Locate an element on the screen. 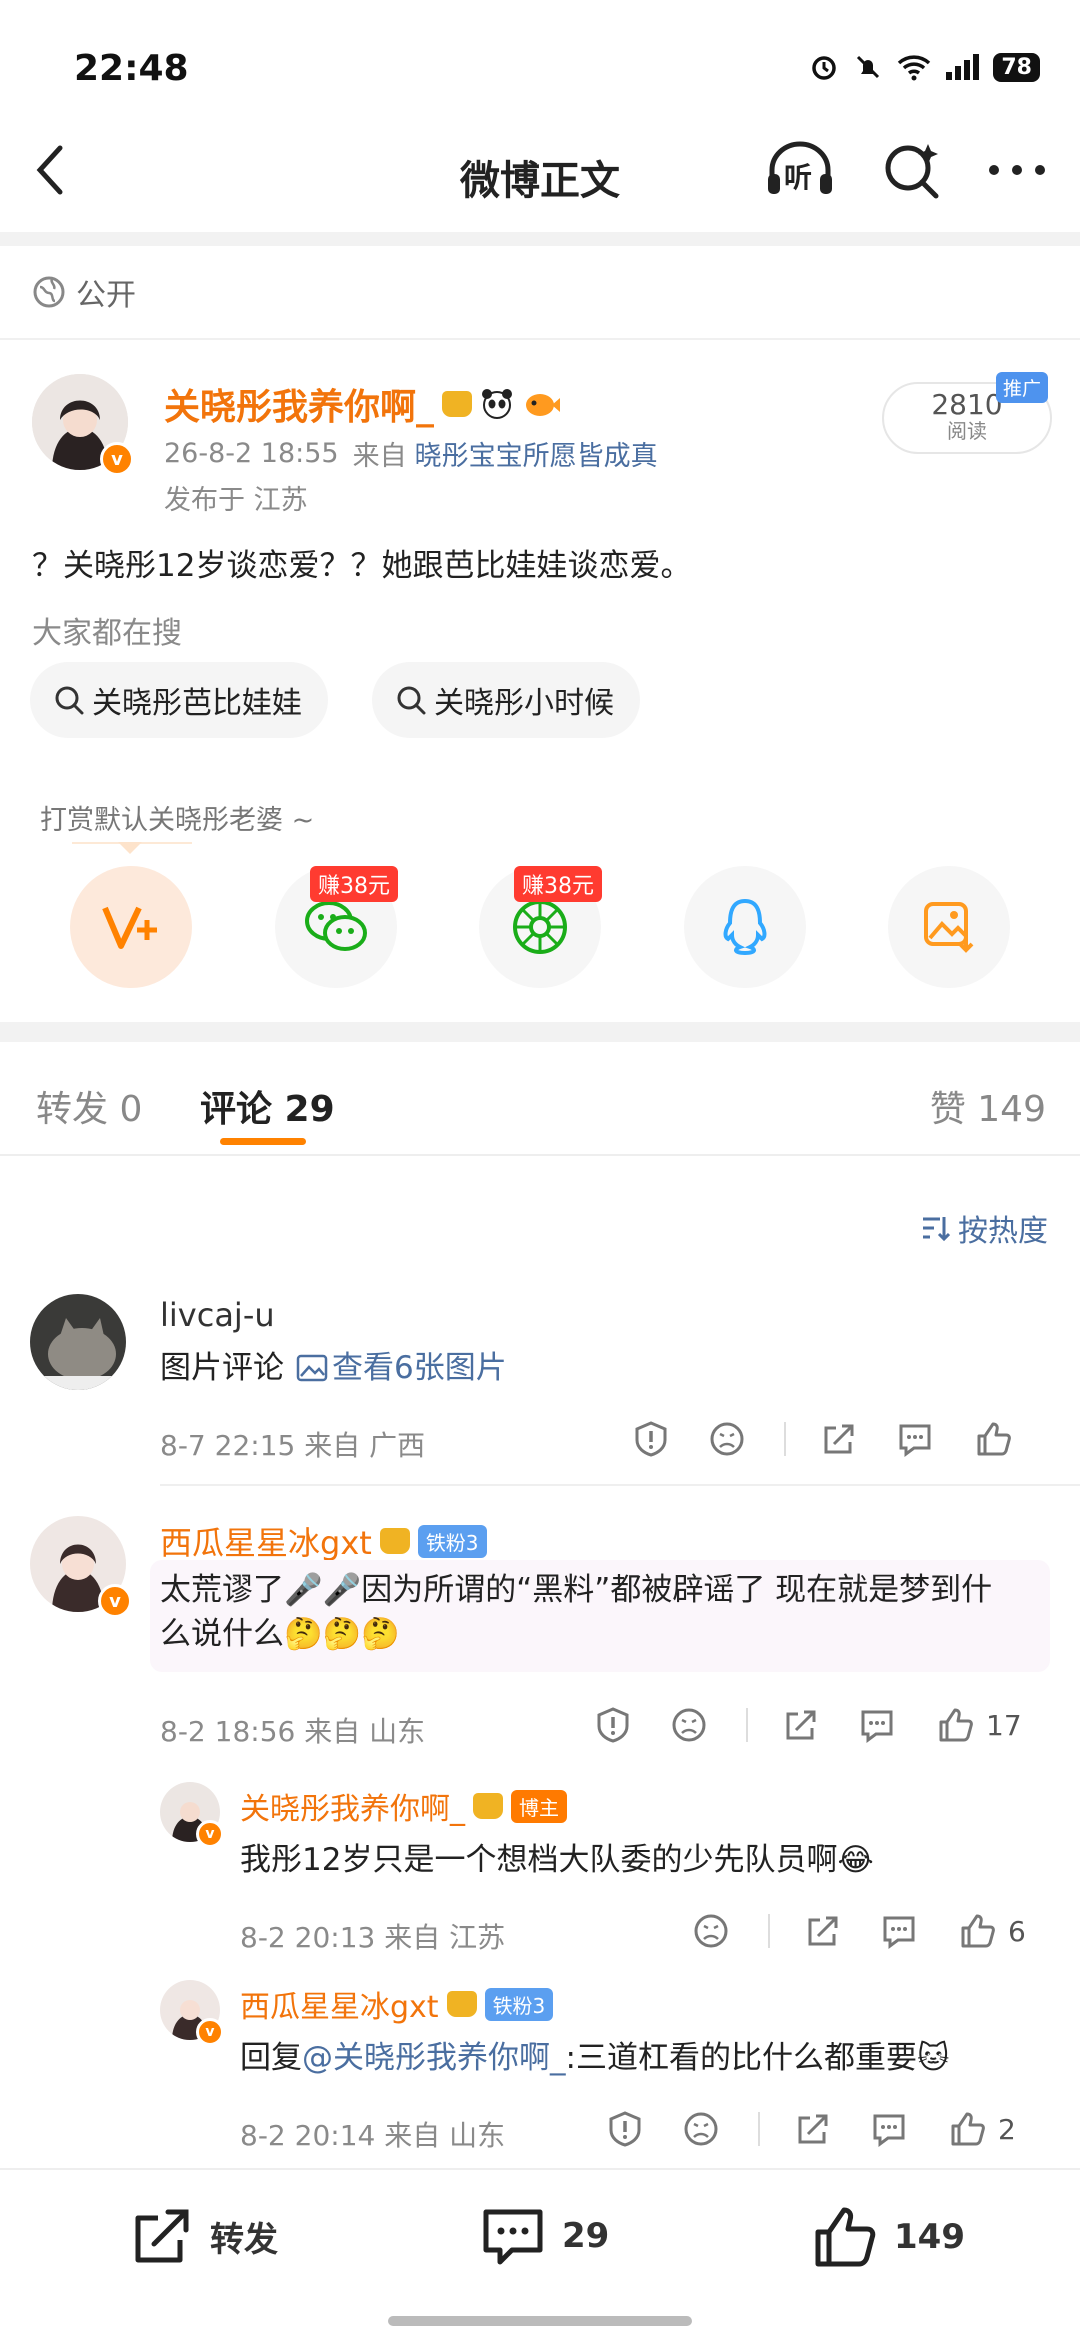  share-qq-button is located at coordinates (745, 927).